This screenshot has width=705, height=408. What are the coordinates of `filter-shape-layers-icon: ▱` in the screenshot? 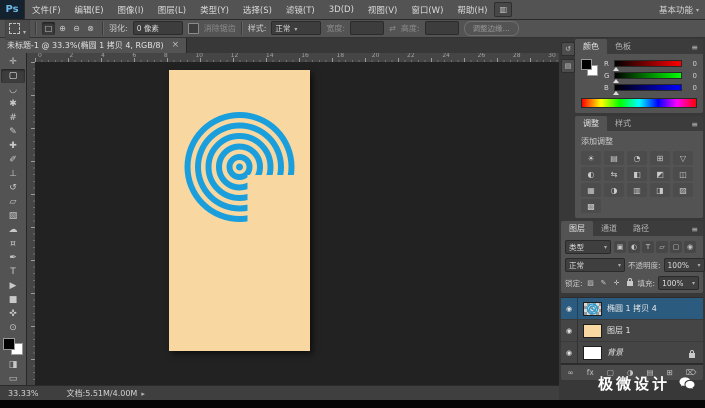 It's located at (662, 247).